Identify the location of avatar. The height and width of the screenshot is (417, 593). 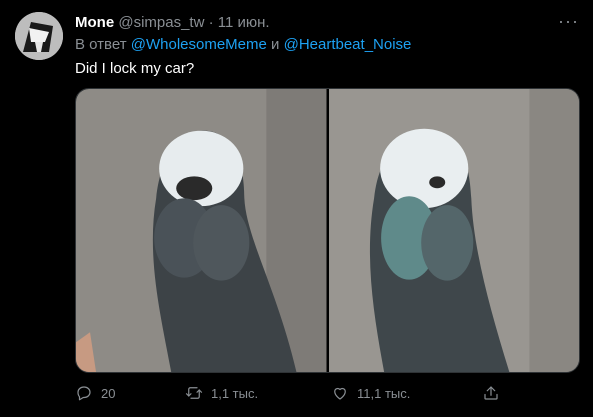
(39, 36).